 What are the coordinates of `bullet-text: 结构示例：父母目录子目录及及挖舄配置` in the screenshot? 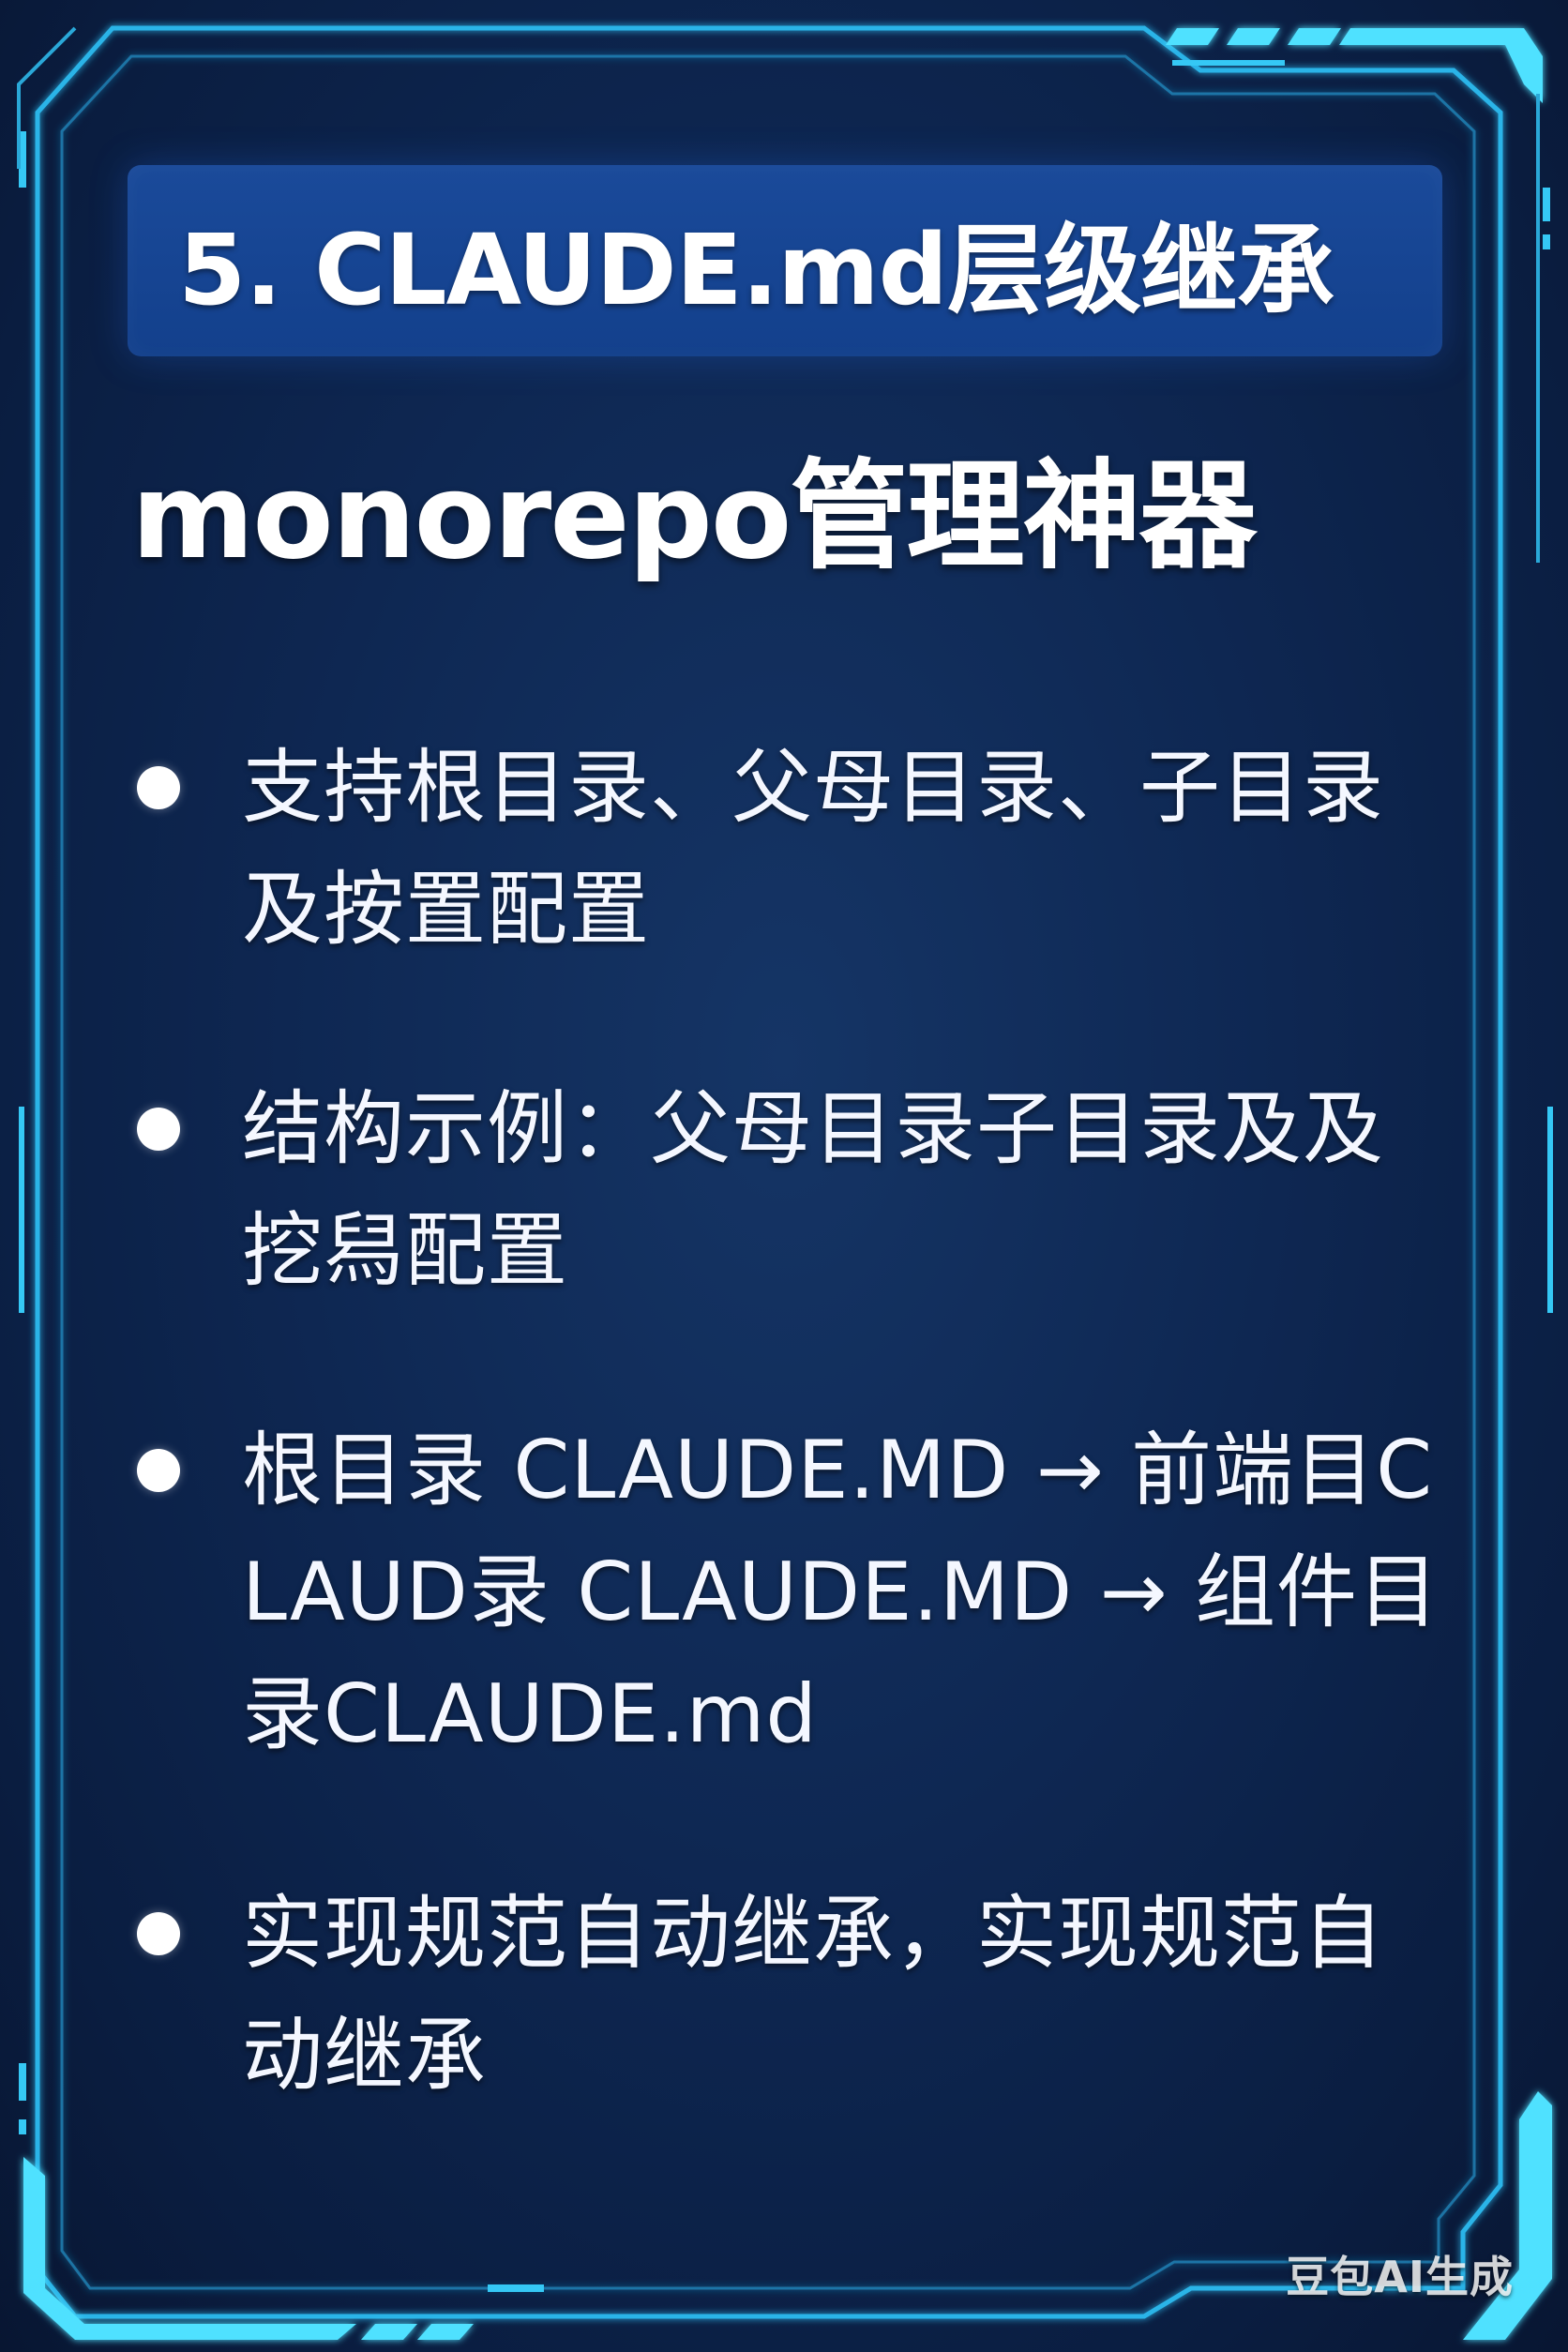 It's located at (813, 1190).